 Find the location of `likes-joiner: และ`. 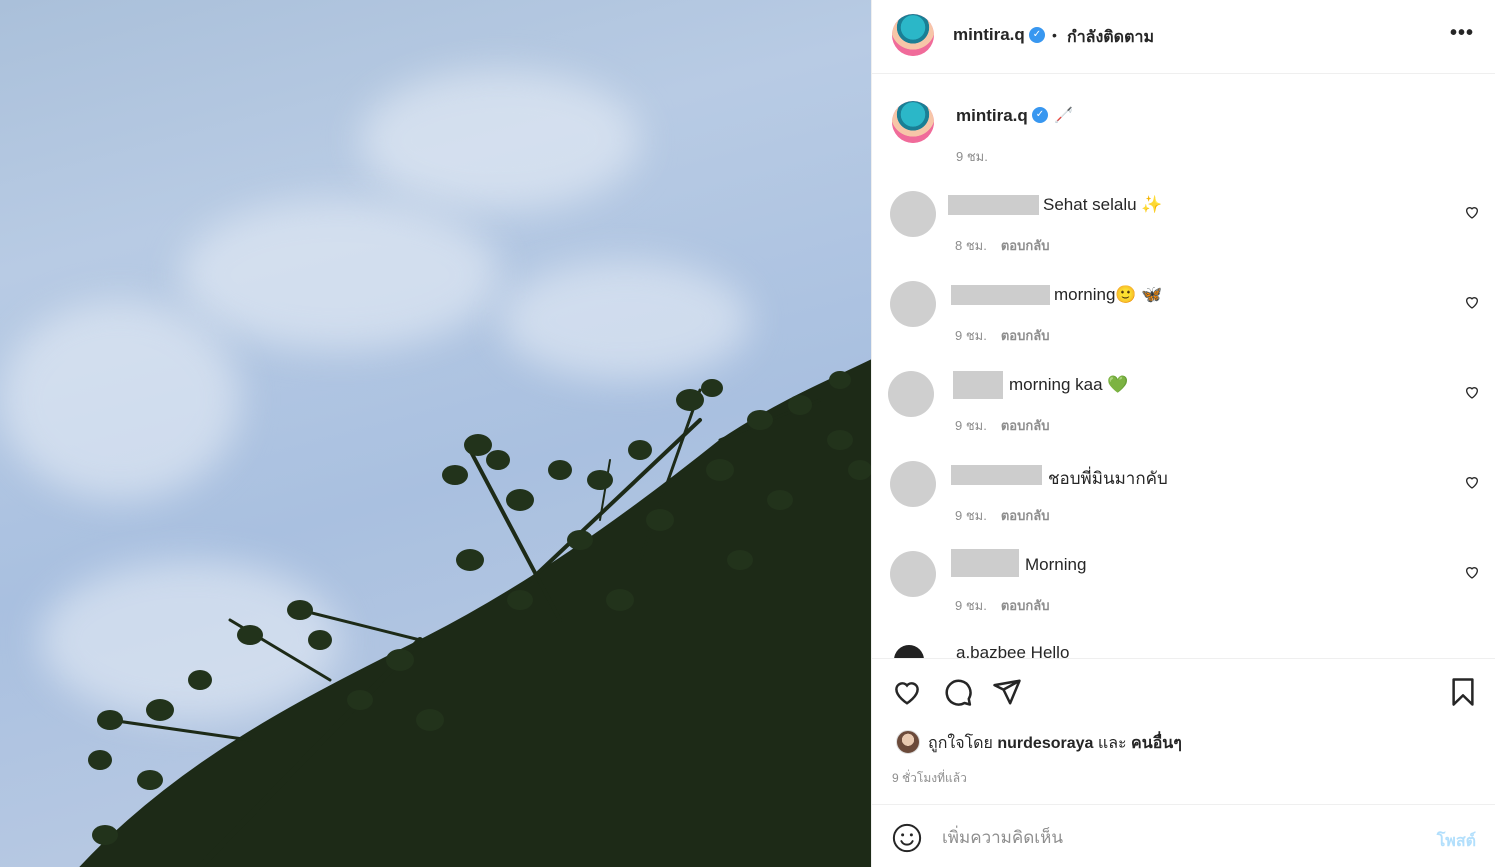

likes-joiner: และ is located at coordinates (1112, 743).